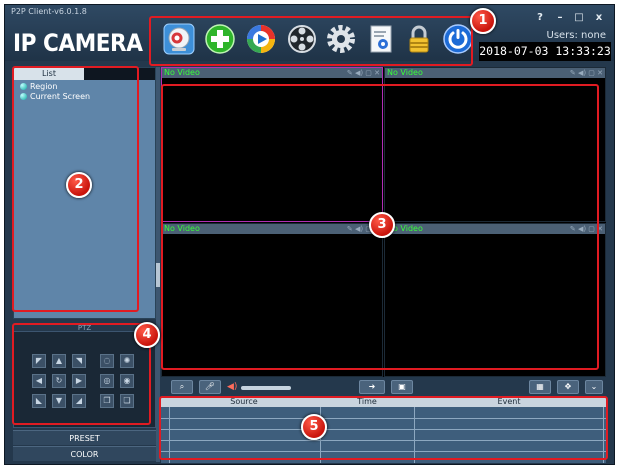 The width and height of the screenshot is (621, 471). I want to click on search-icon: ⌕, so click(182, 387).